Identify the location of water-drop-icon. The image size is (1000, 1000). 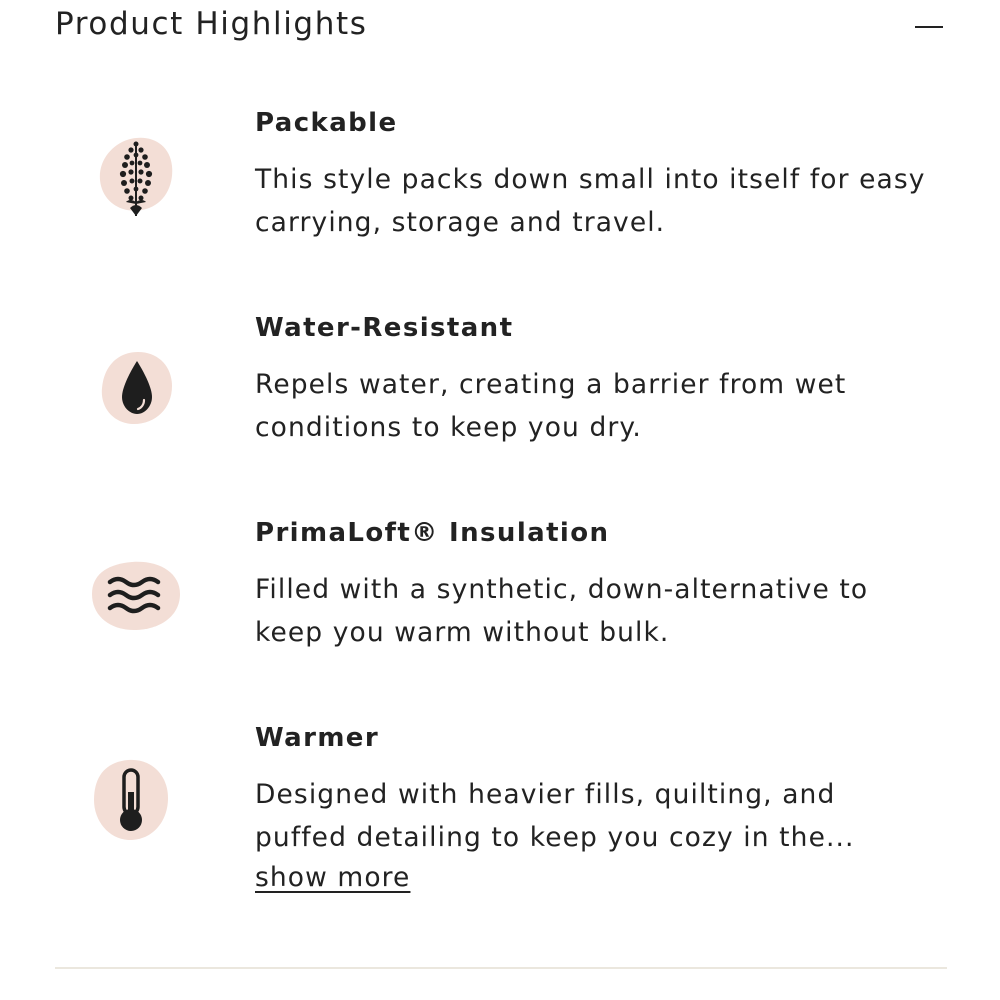
(137, 389).